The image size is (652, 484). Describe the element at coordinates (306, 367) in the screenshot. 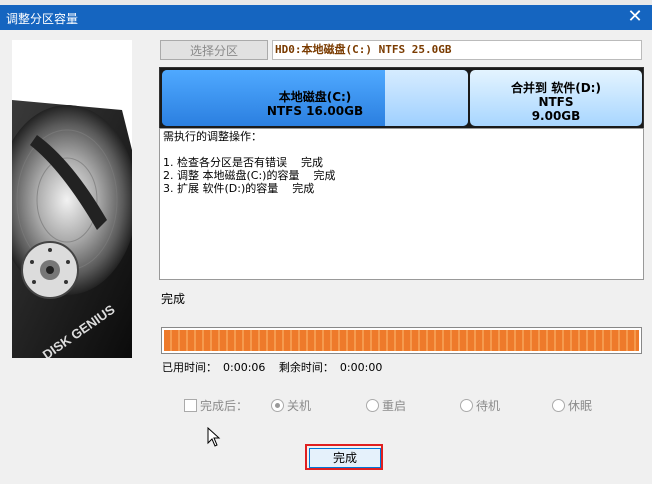

I see `remaining-label: 剩余时间：` at that location.